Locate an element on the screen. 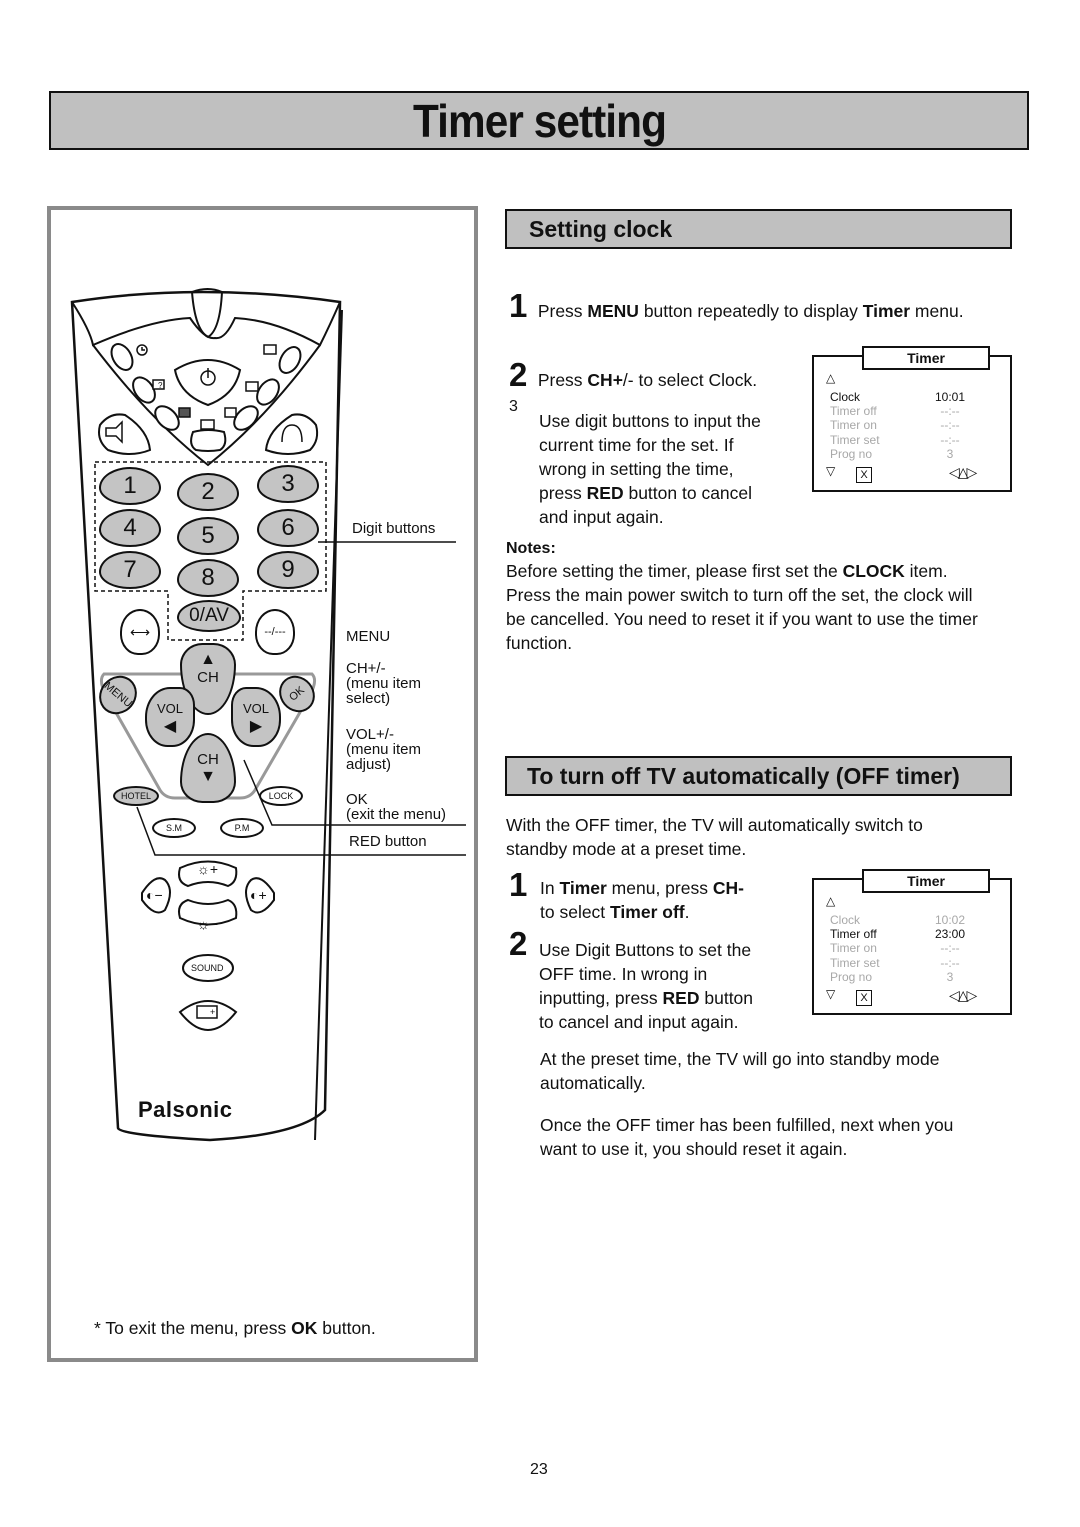 The width and height of the screenshot is (1080, 1527). digit-8-button: 8 is located at coordinates (208, 578).